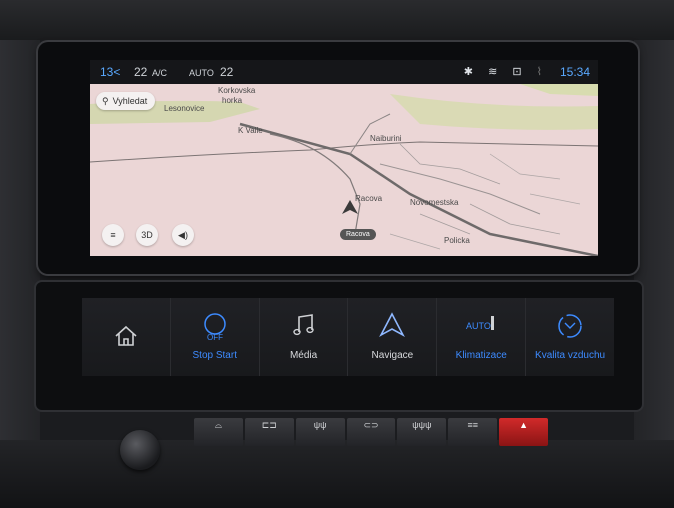 This screenshot has height=508, width=674. I want to click on status-icons: ✱ ≋ ⊡ ⌇, so click(506, 71).